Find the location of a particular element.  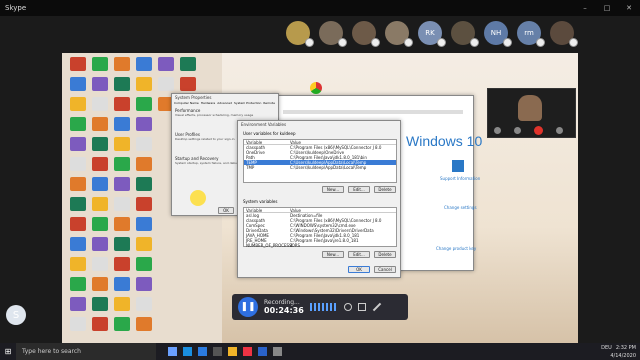

screen-icon is located at coordinates (361, 307).